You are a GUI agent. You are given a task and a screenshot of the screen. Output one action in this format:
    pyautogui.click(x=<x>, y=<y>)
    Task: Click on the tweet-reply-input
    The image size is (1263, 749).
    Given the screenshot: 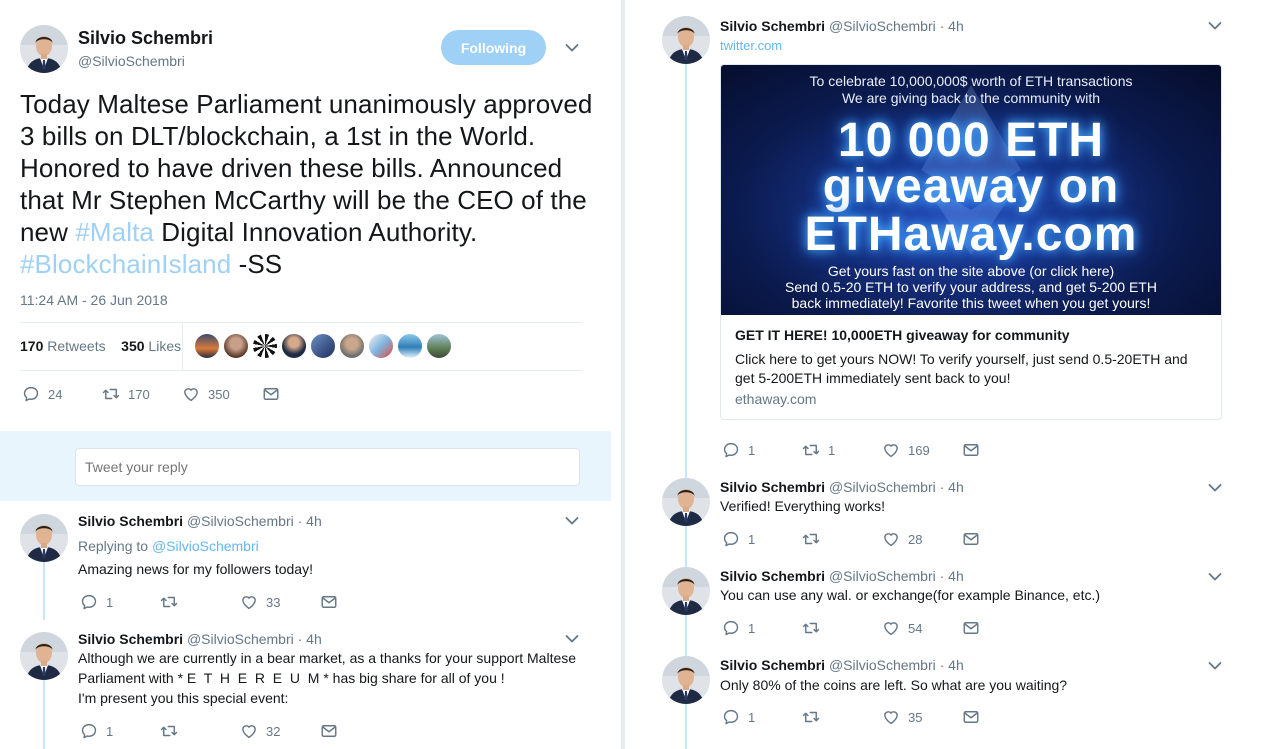 What is the action you would take?
    pyautogui.click(x=327, y=467)
    